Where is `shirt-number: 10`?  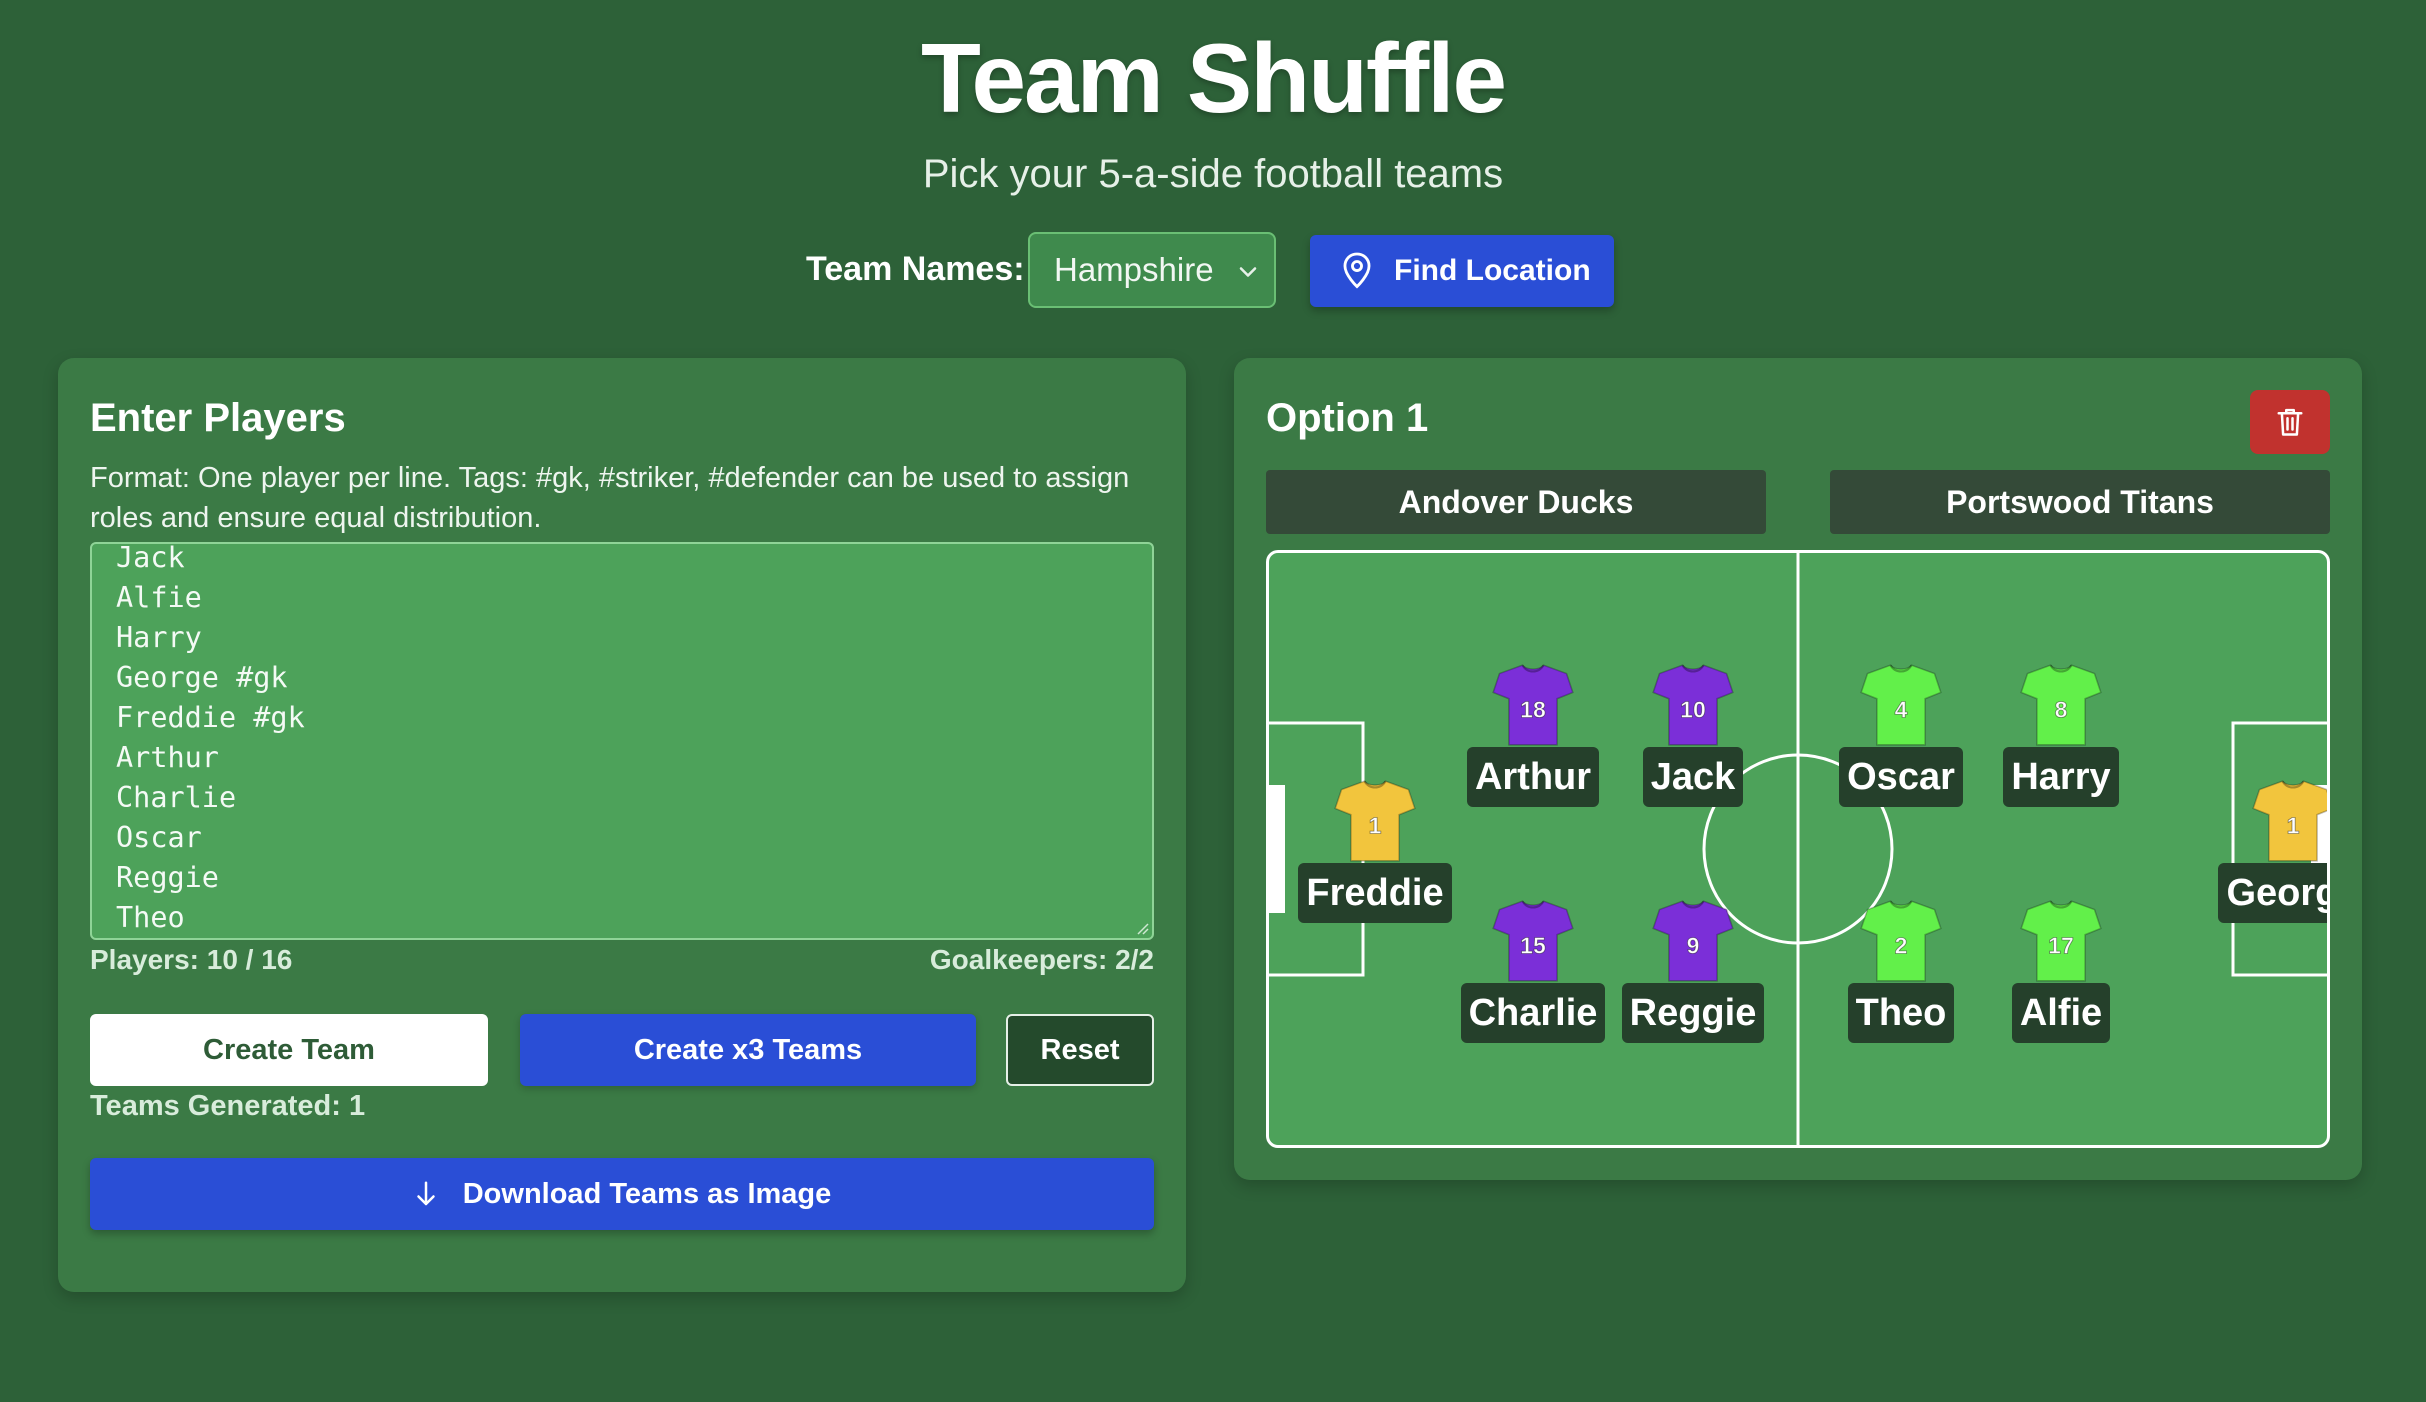
shirt-number: 10 is located at coordinates (1693, 710).